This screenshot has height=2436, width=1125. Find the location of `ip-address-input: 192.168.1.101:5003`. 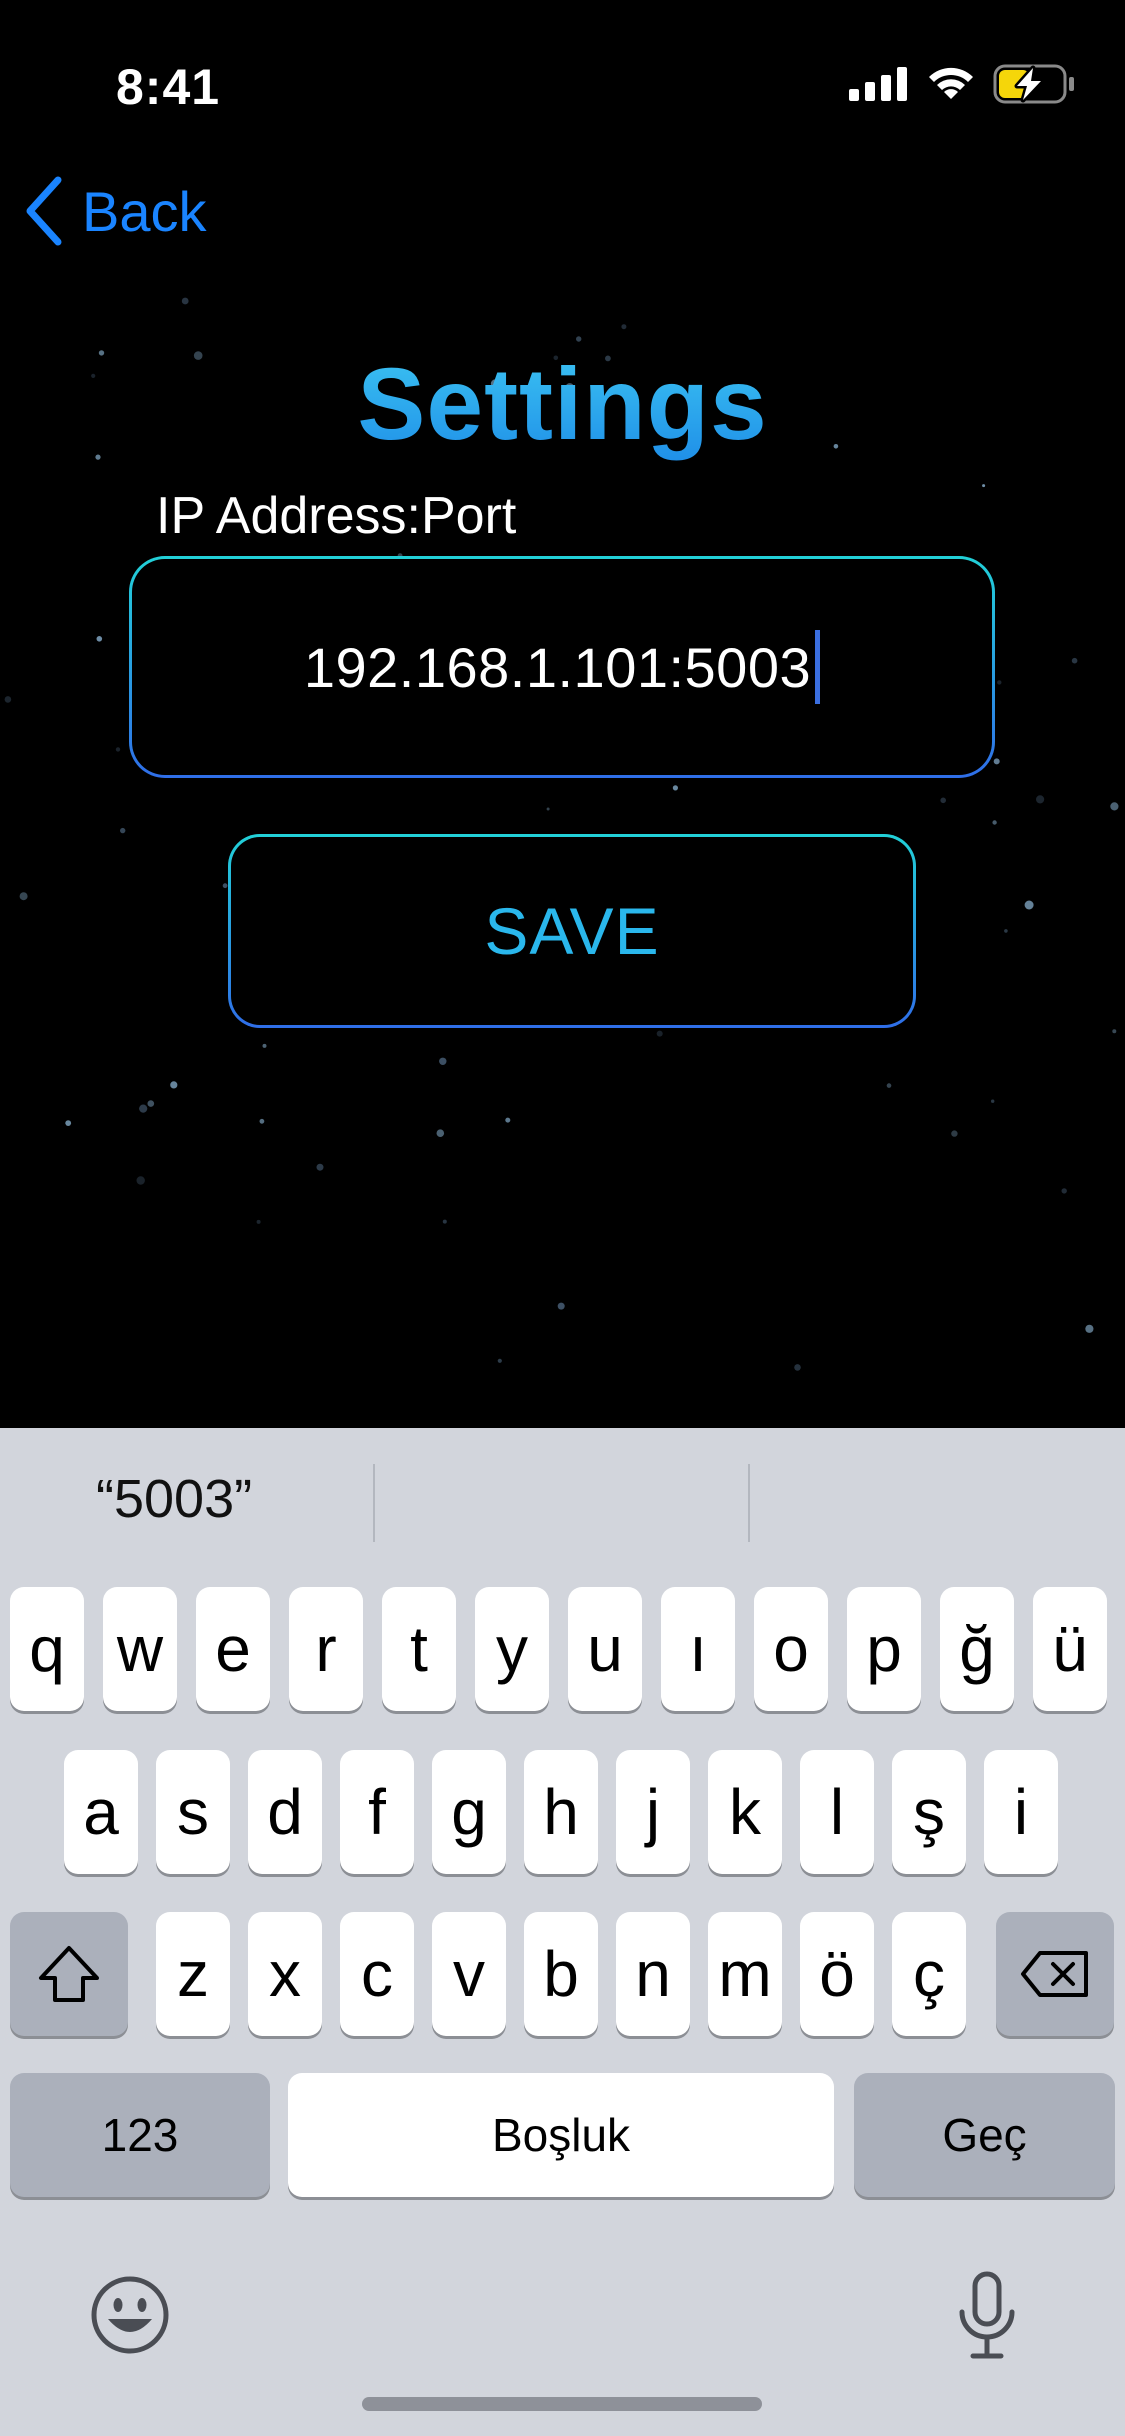

ip-address-input: 192.168.1.101:5003 is located at coordinates (562, 667).